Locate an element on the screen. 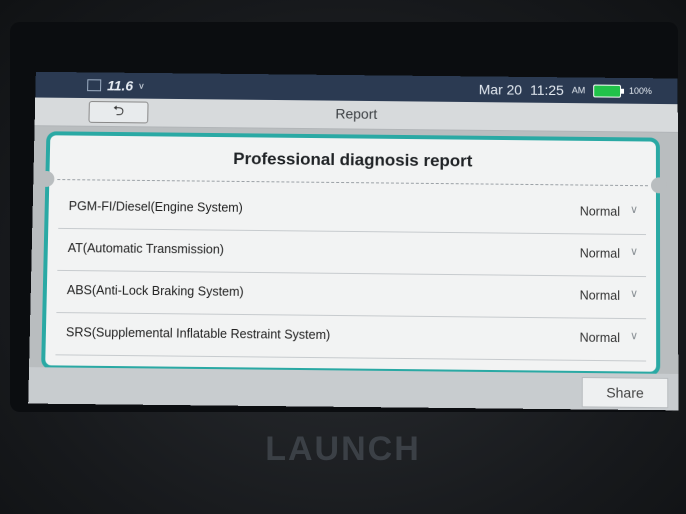 The image size is (686, 514). system-name: ABS(Anti-Lock Braking System) is located at coordinates (155, 291).